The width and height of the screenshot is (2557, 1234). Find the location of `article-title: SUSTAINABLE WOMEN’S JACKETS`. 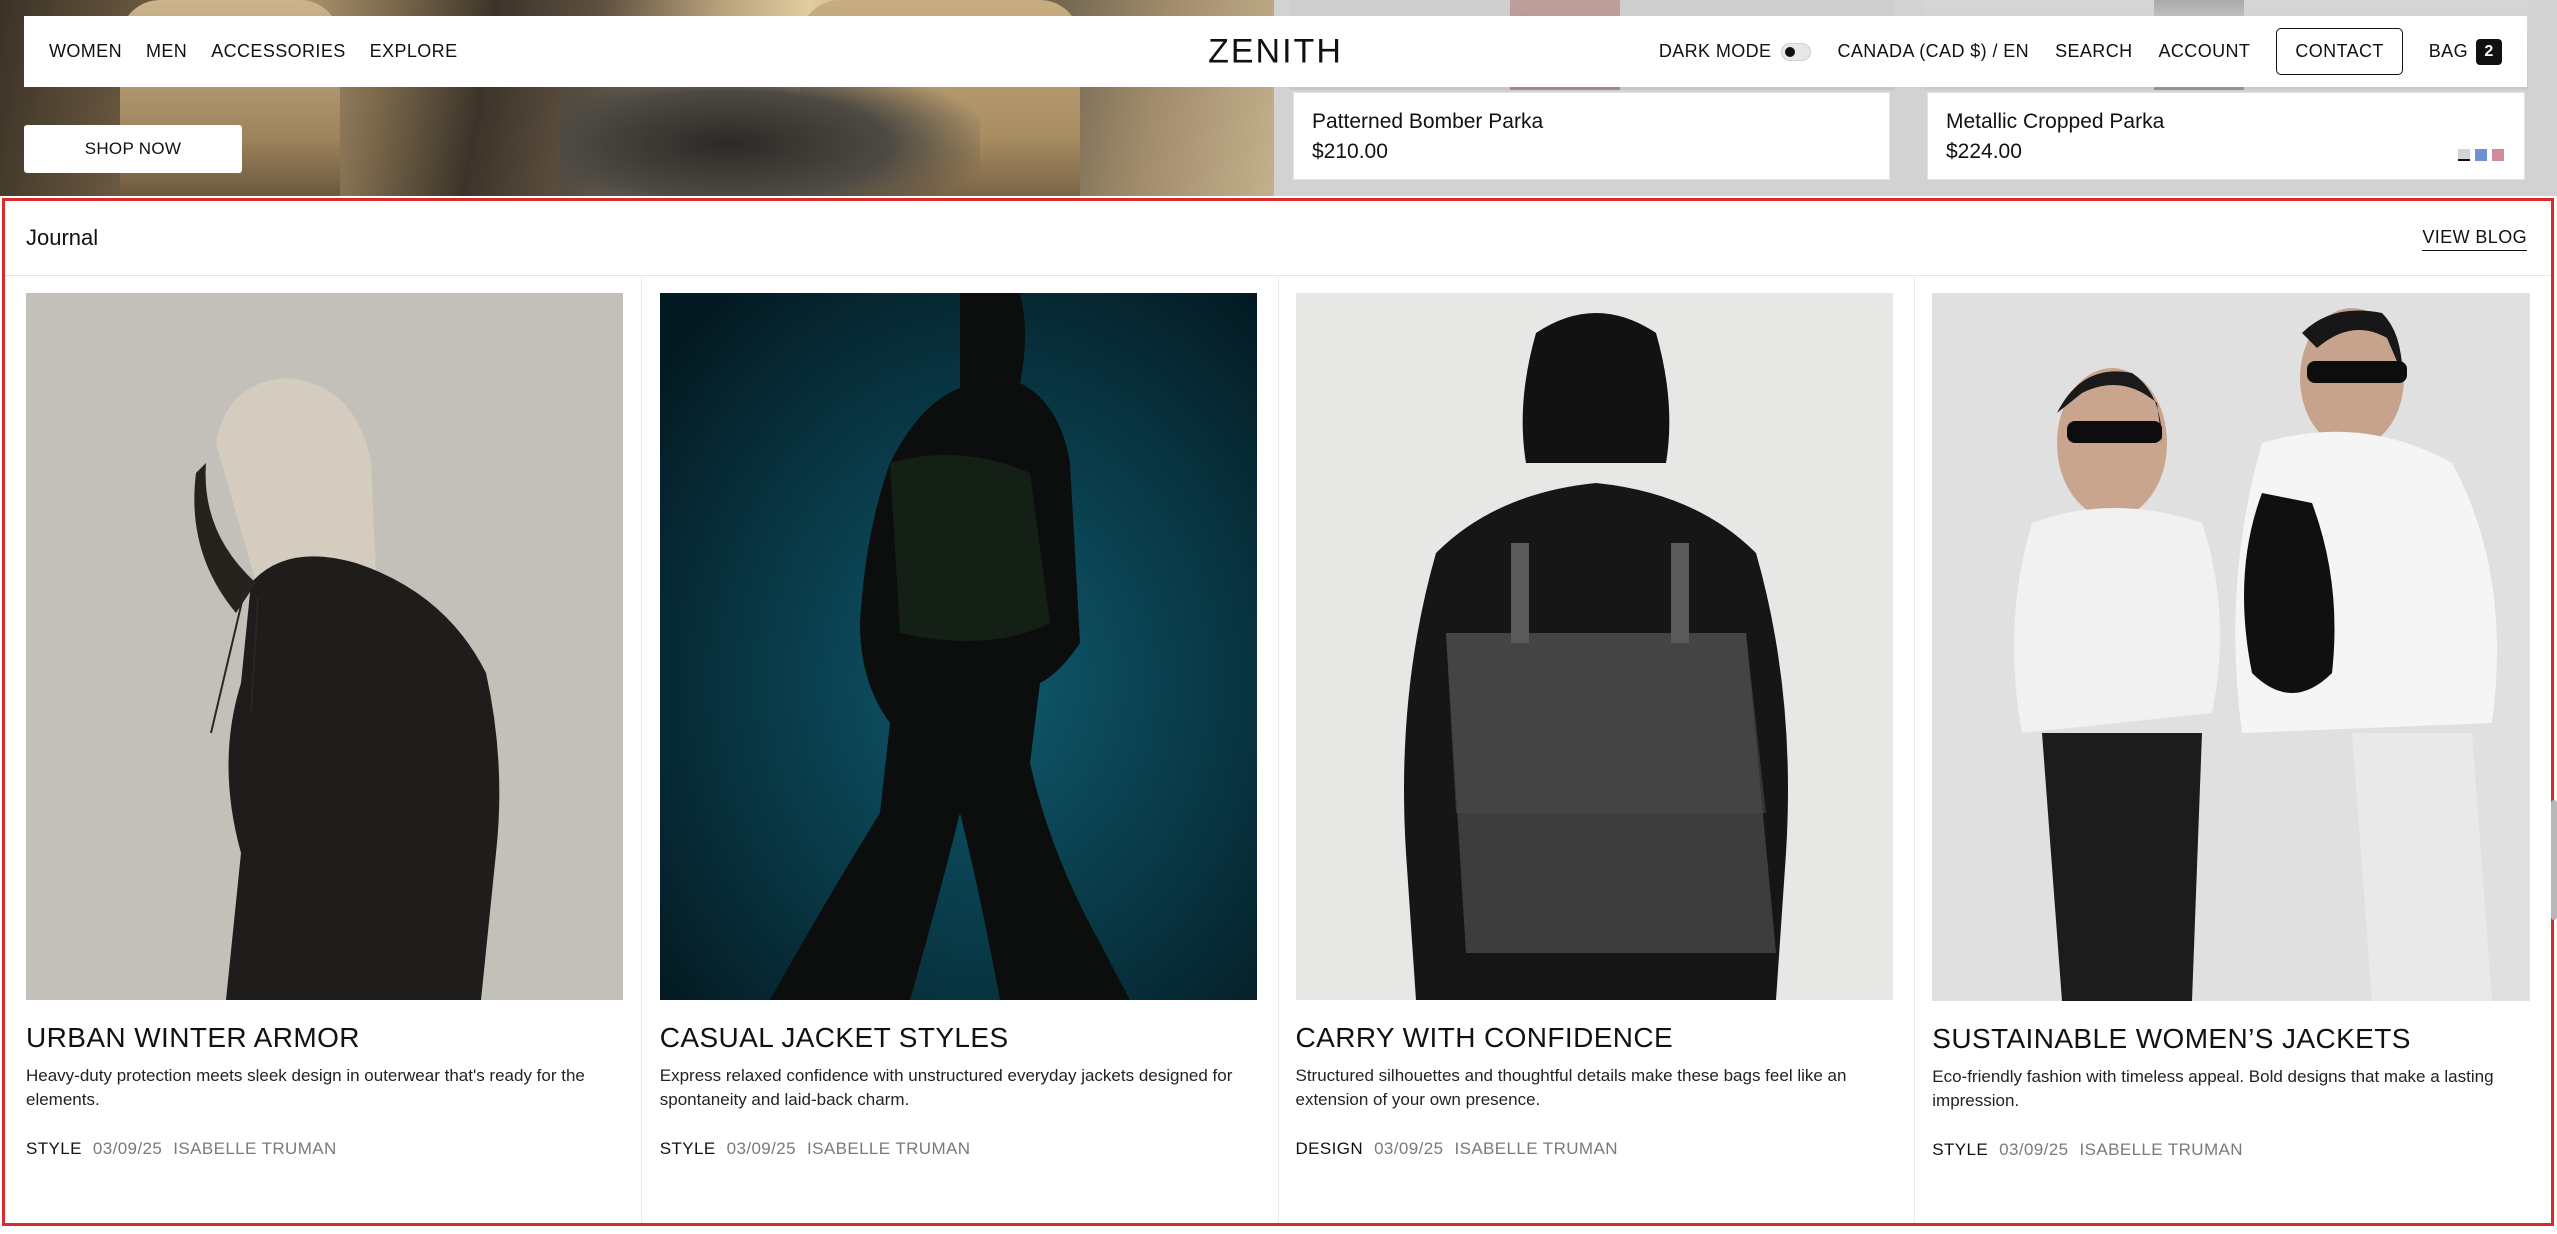

article-title: SUSTAINABLE WOMEN’S JACKETS is located at coordinates (2171, 1039).